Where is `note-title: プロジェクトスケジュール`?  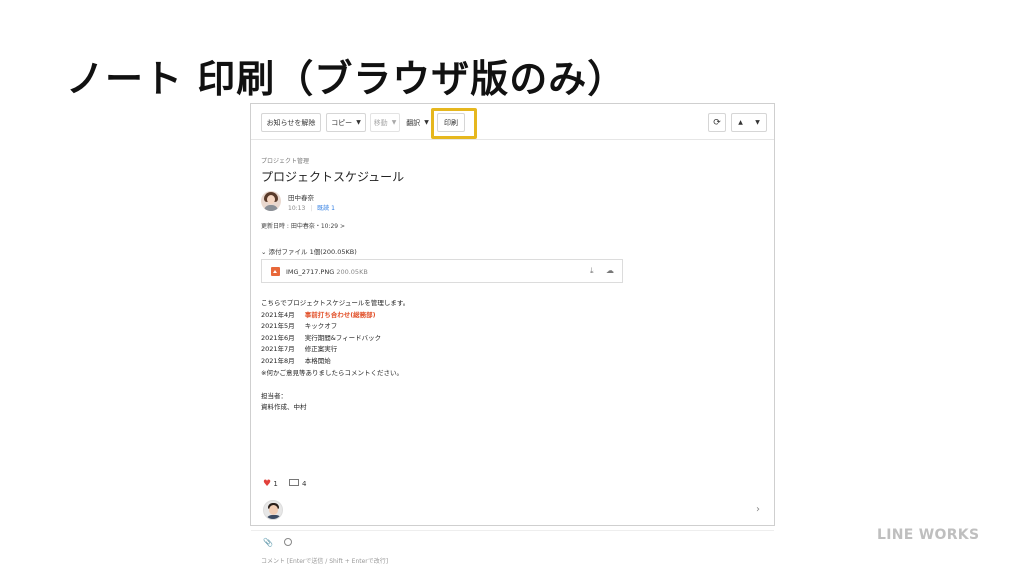 note-title: プロジェクトスケジュール is located at coordinates (333, 177).